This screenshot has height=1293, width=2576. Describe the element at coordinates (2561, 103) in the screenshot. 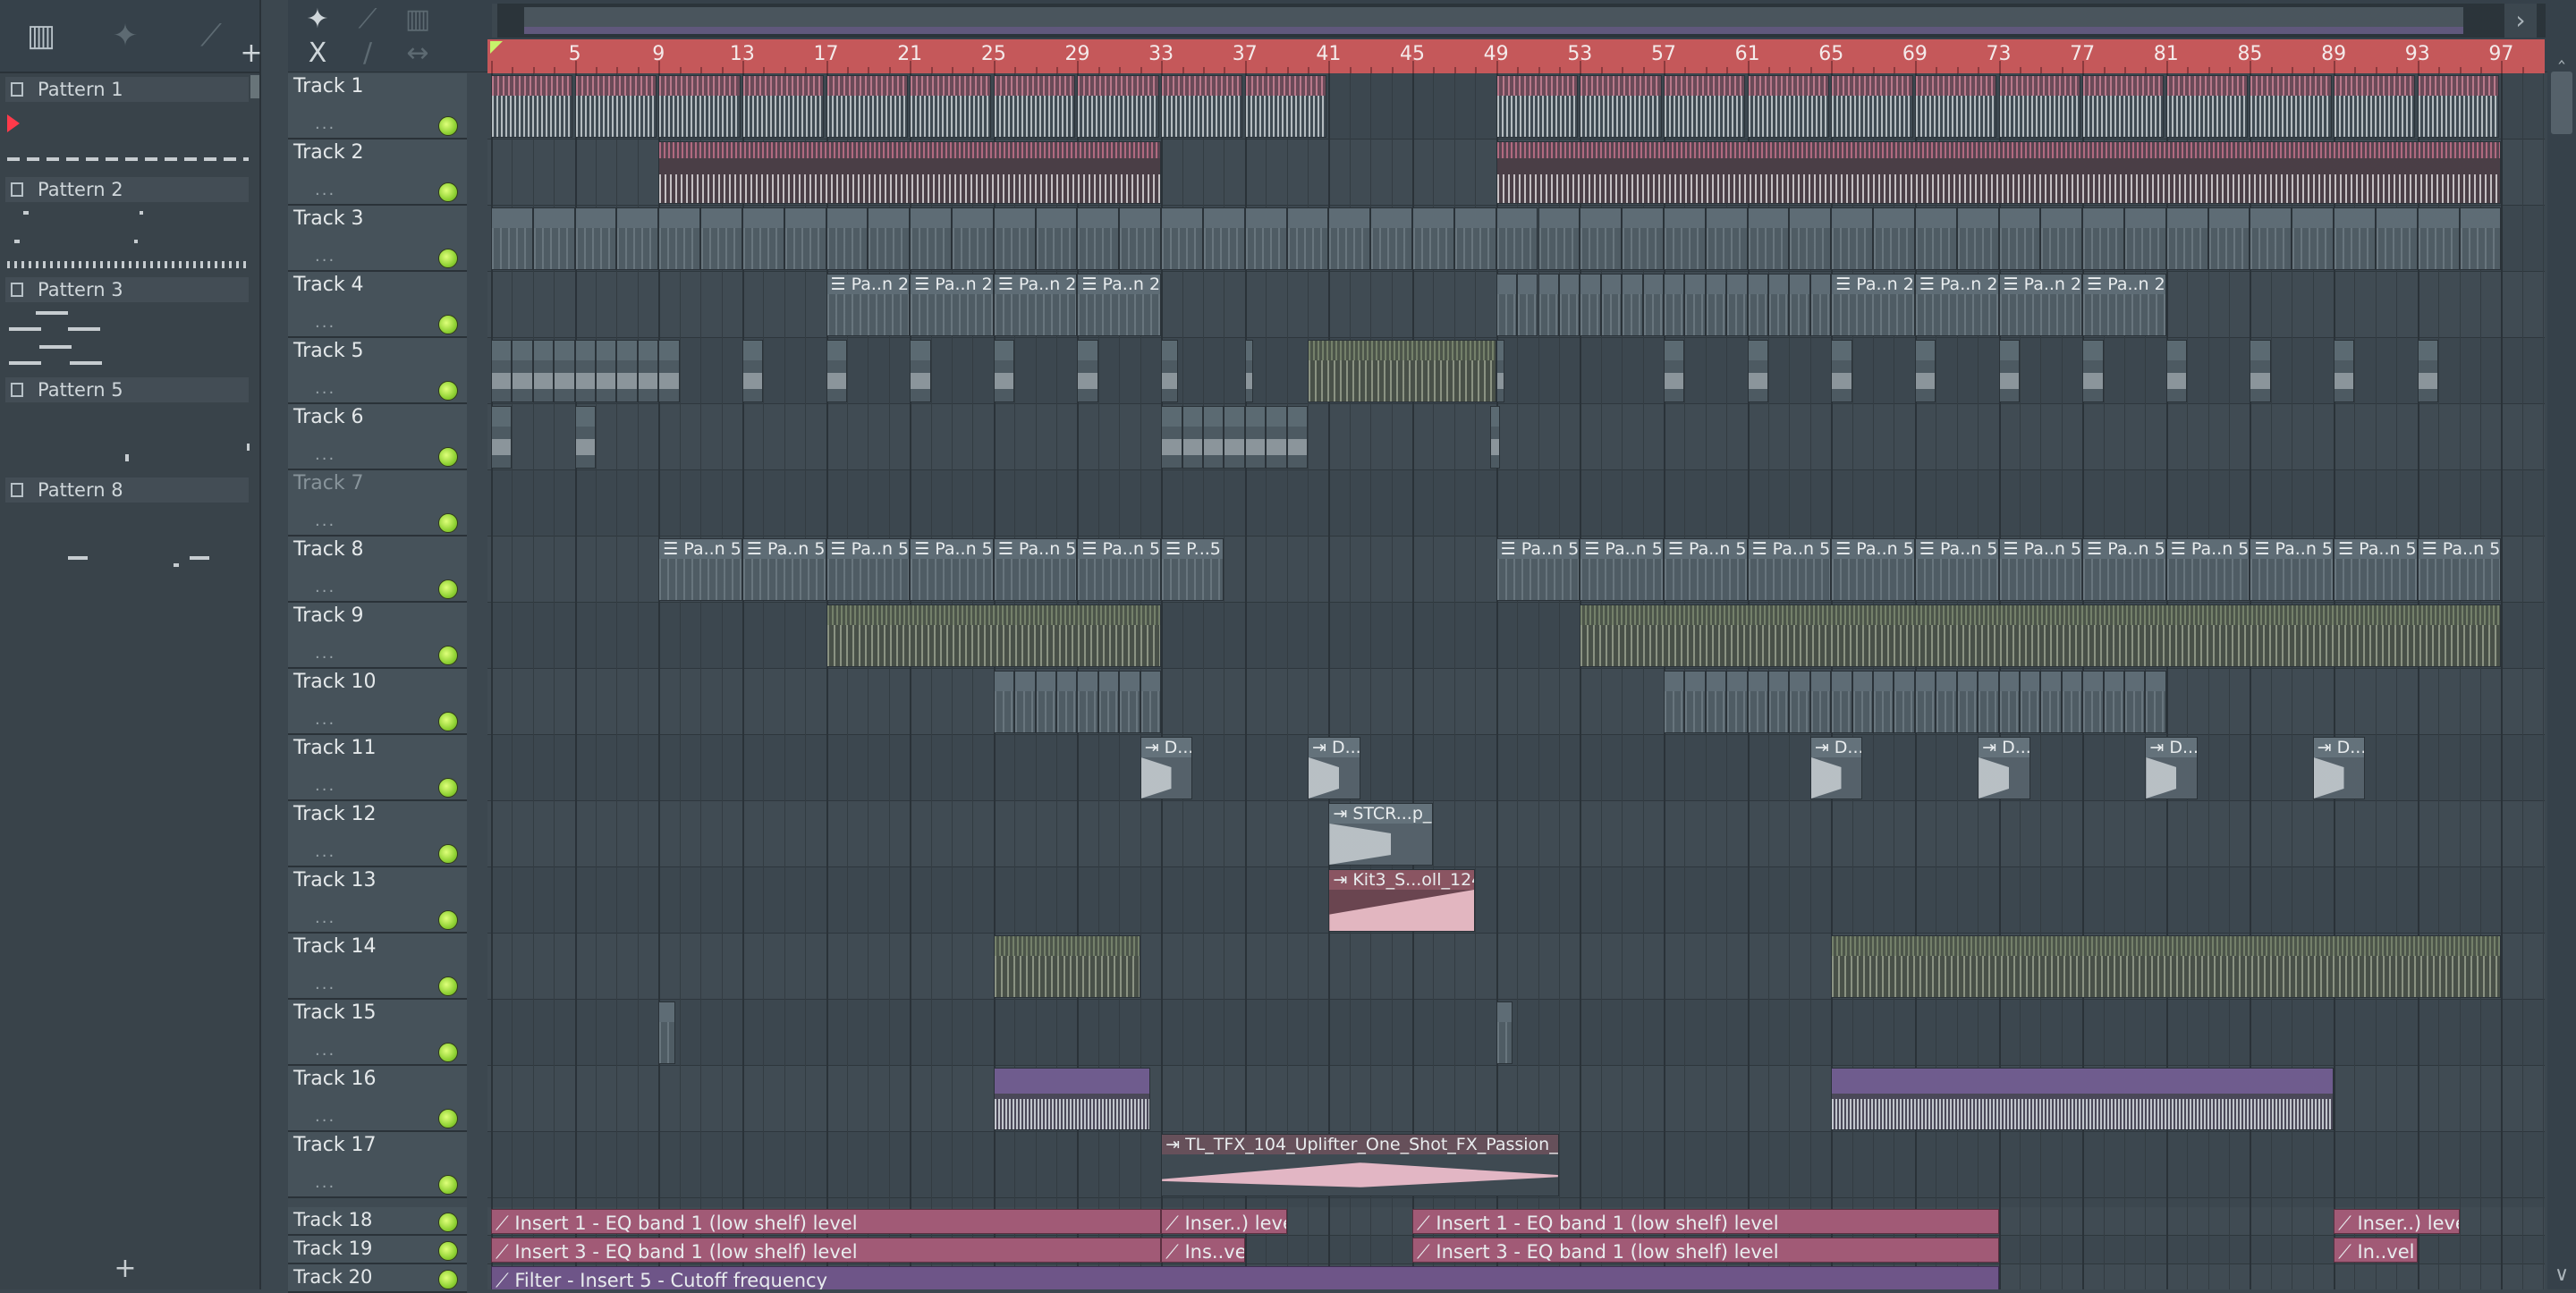

I see `scrollbar-thumb` at that location.